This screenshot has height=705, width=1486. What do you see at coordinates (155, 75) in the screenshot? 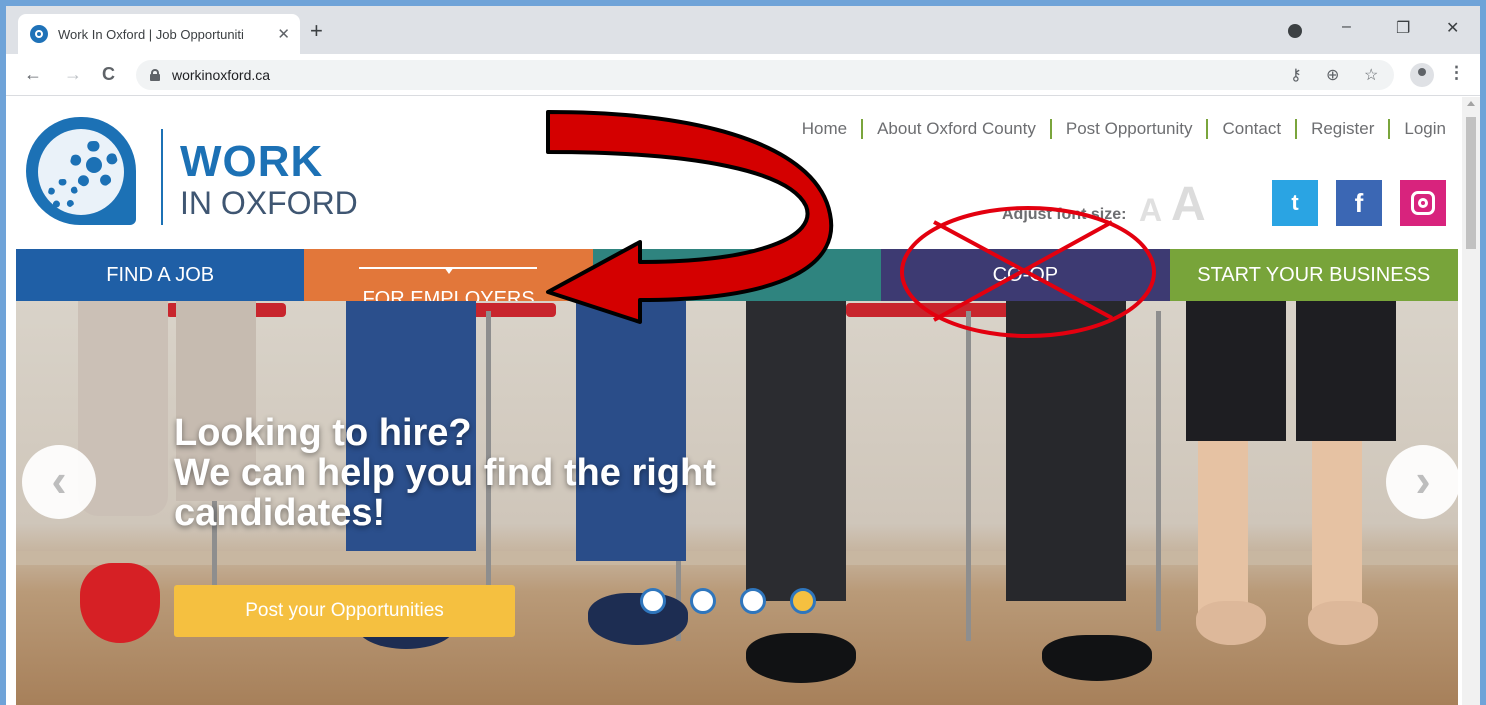
I see `lock-icon` at bounding box center [155, 75].